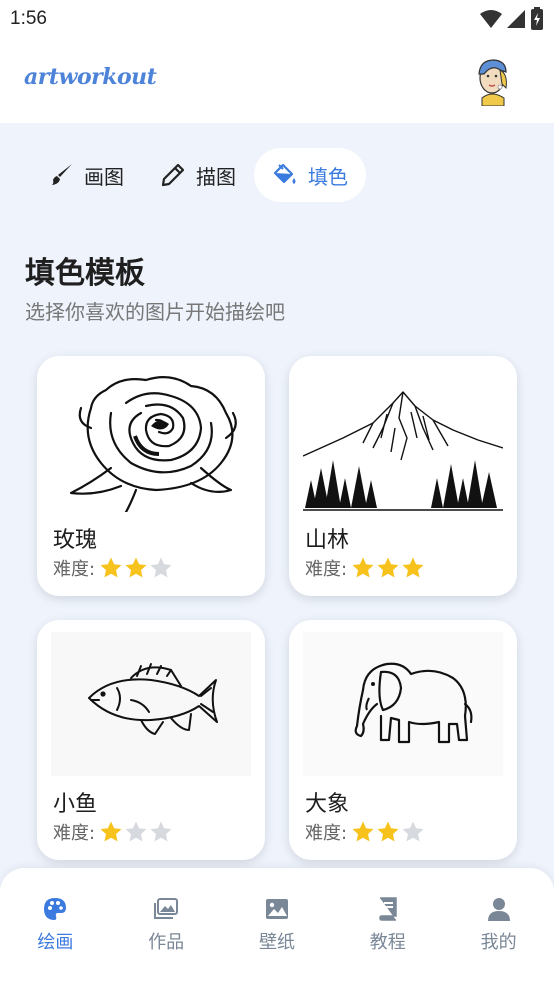 Image resolution: width=554 pixels, height=984 pixels. What do you see at coordinates (276, 942) in the screenshot?
I see `nav-label: 壁纸` at bounding box center [276, 942].